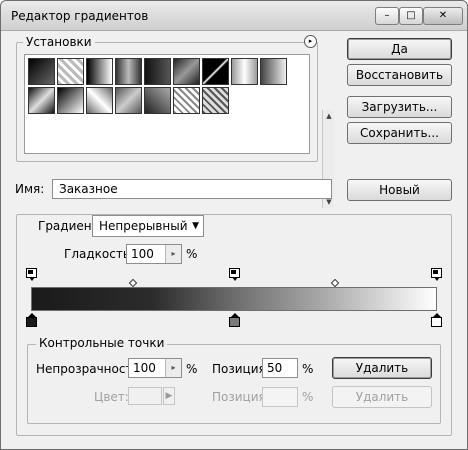  What do you see at coordinates (169, 396) in the screenshot?
I see `color-menu-icon: ▶` at bounding box center [169, 396].